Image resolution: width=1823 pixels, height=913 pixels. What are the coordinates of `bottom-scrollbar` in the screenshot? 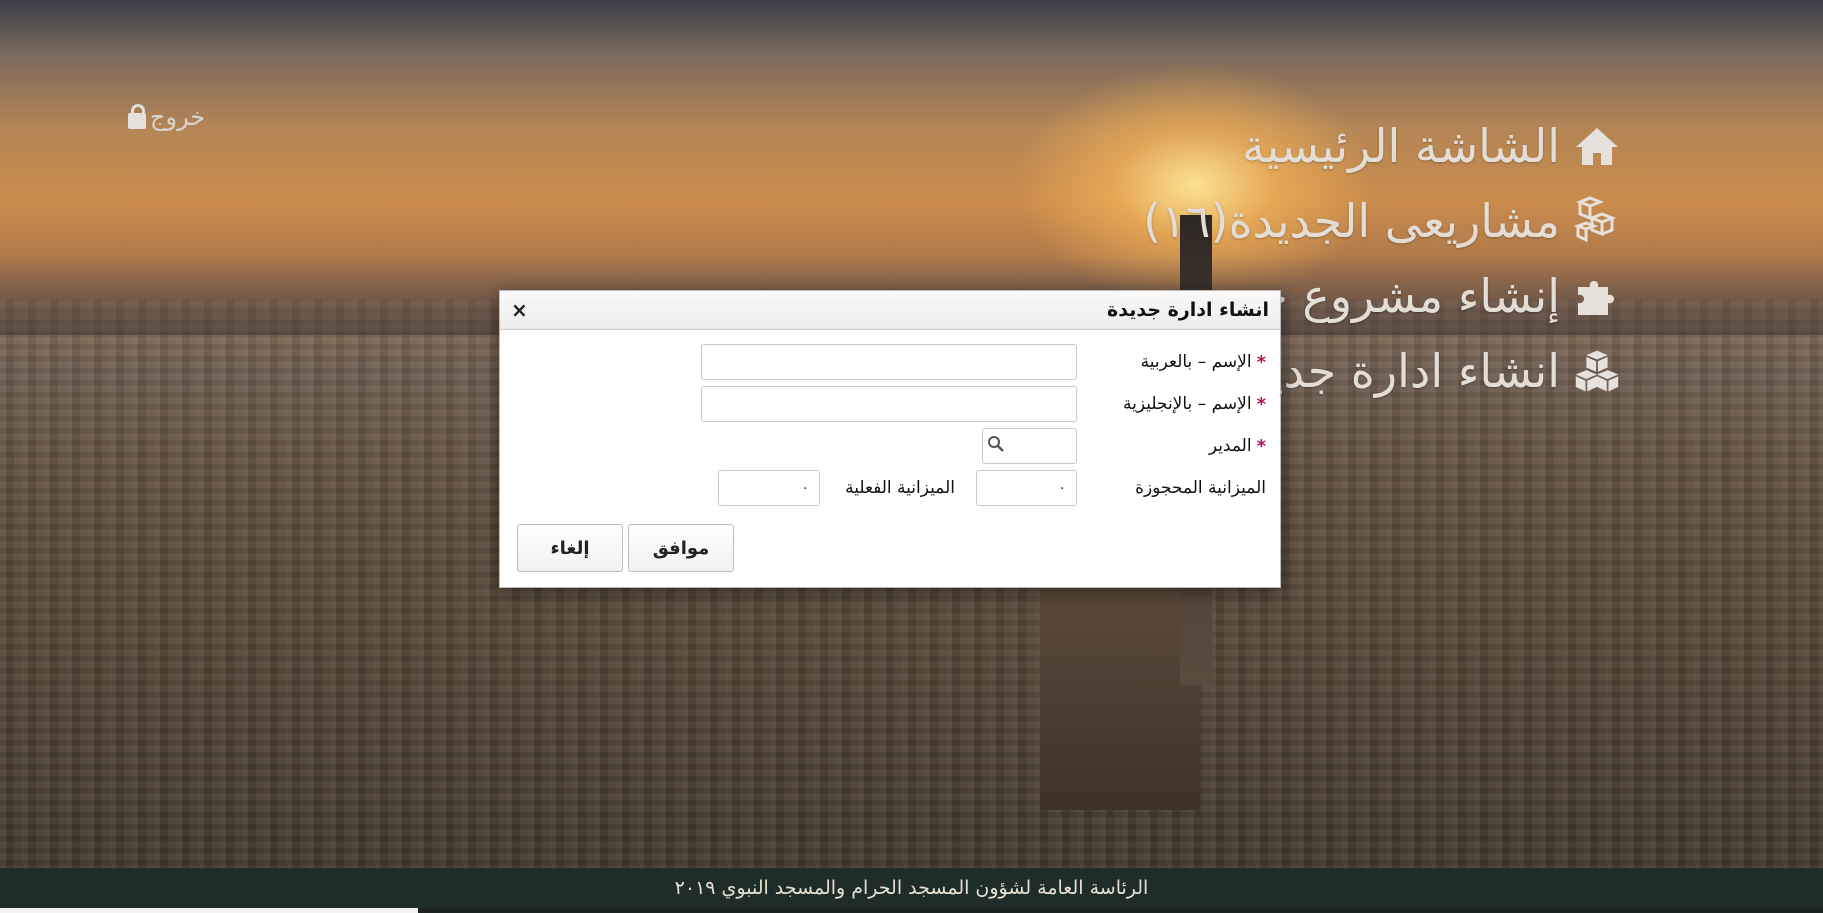 It's located at (911, 910).